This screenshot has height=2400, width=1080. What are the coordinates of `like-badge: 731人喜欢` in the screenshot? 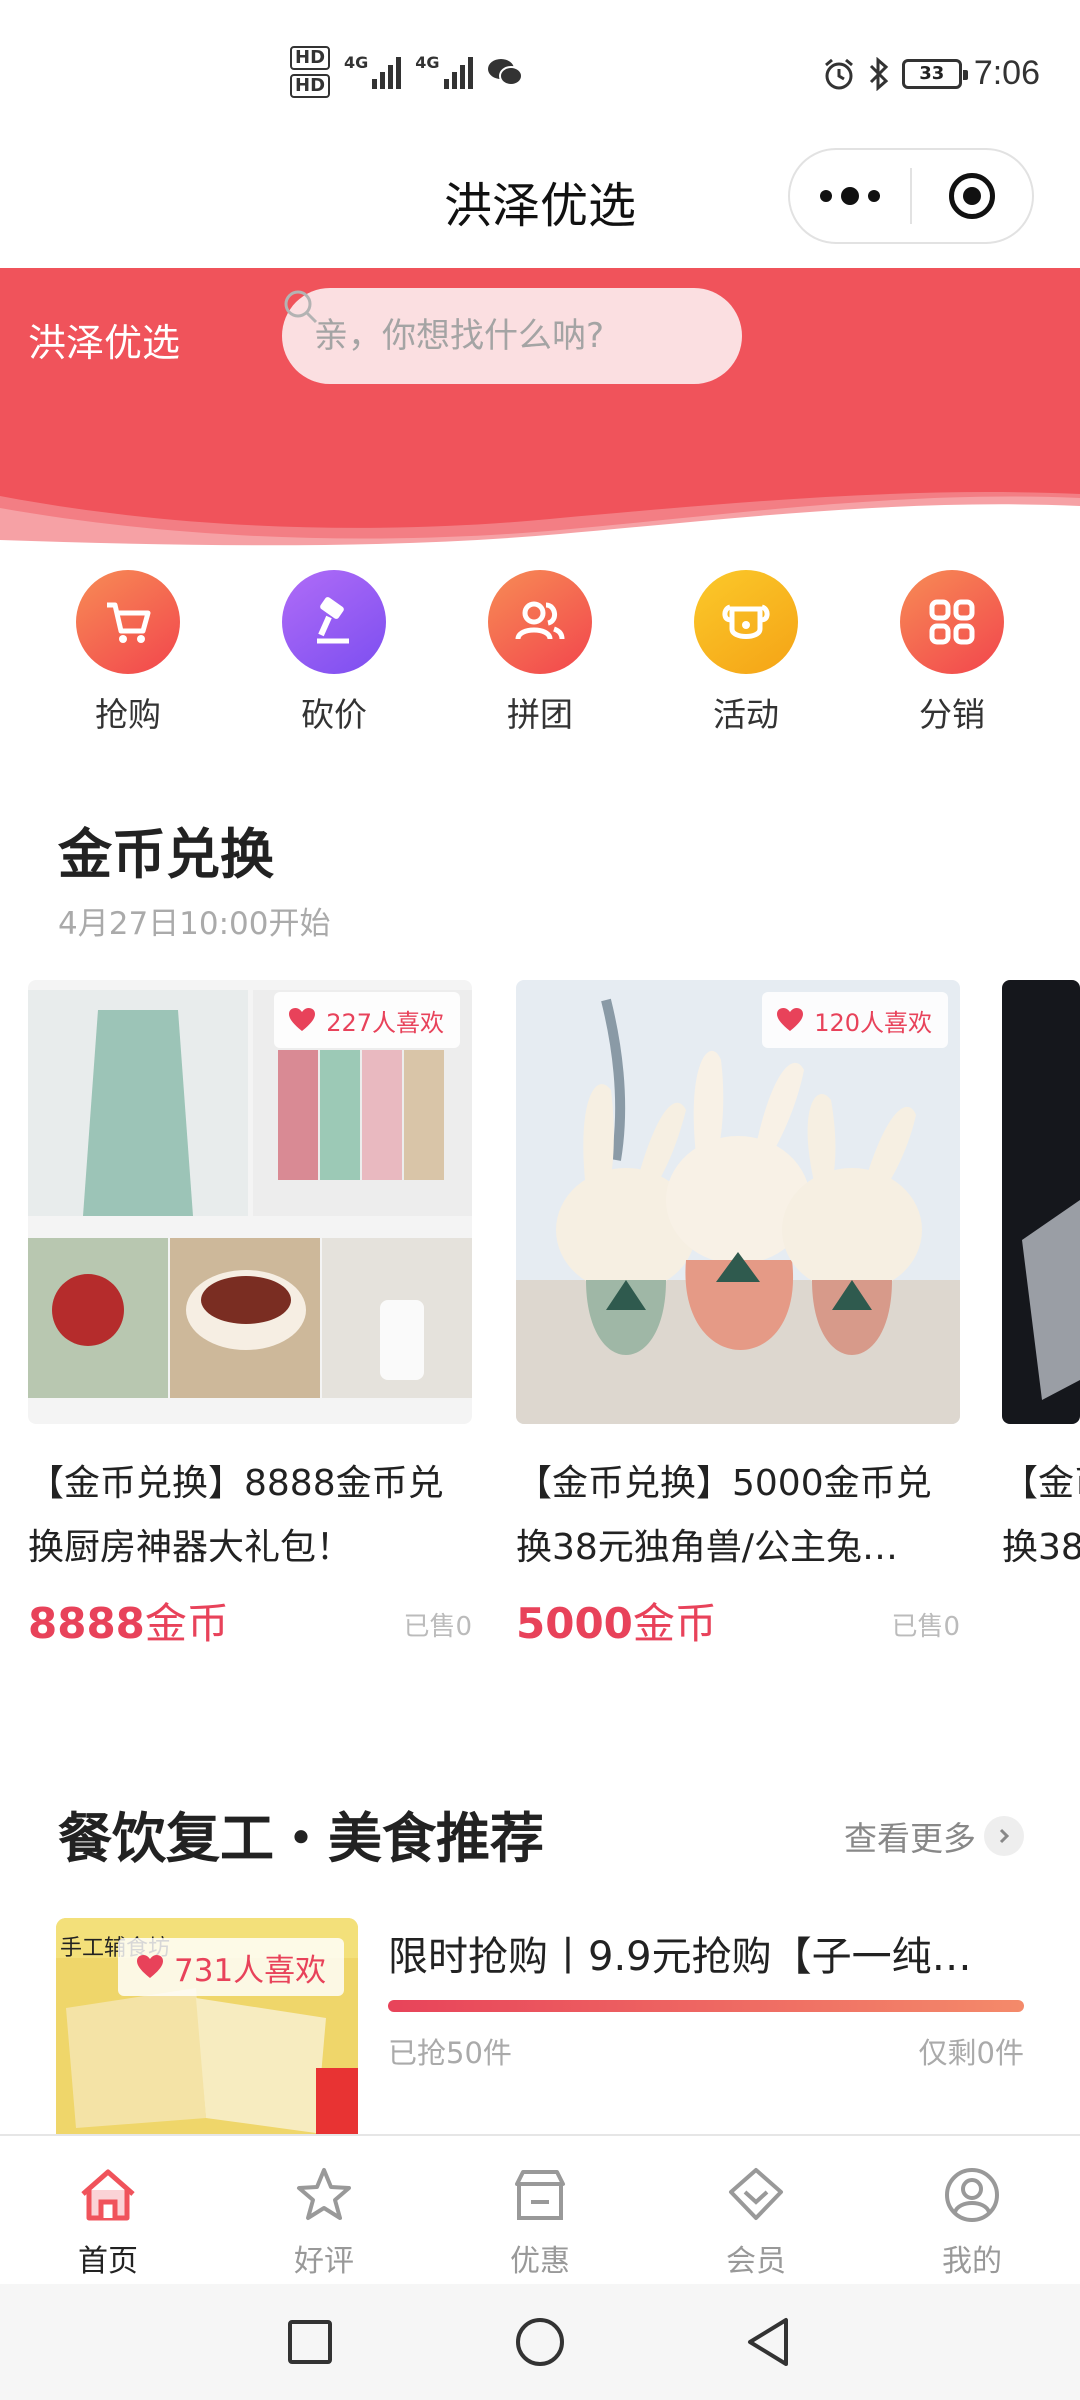 It's located at (231, 1967).